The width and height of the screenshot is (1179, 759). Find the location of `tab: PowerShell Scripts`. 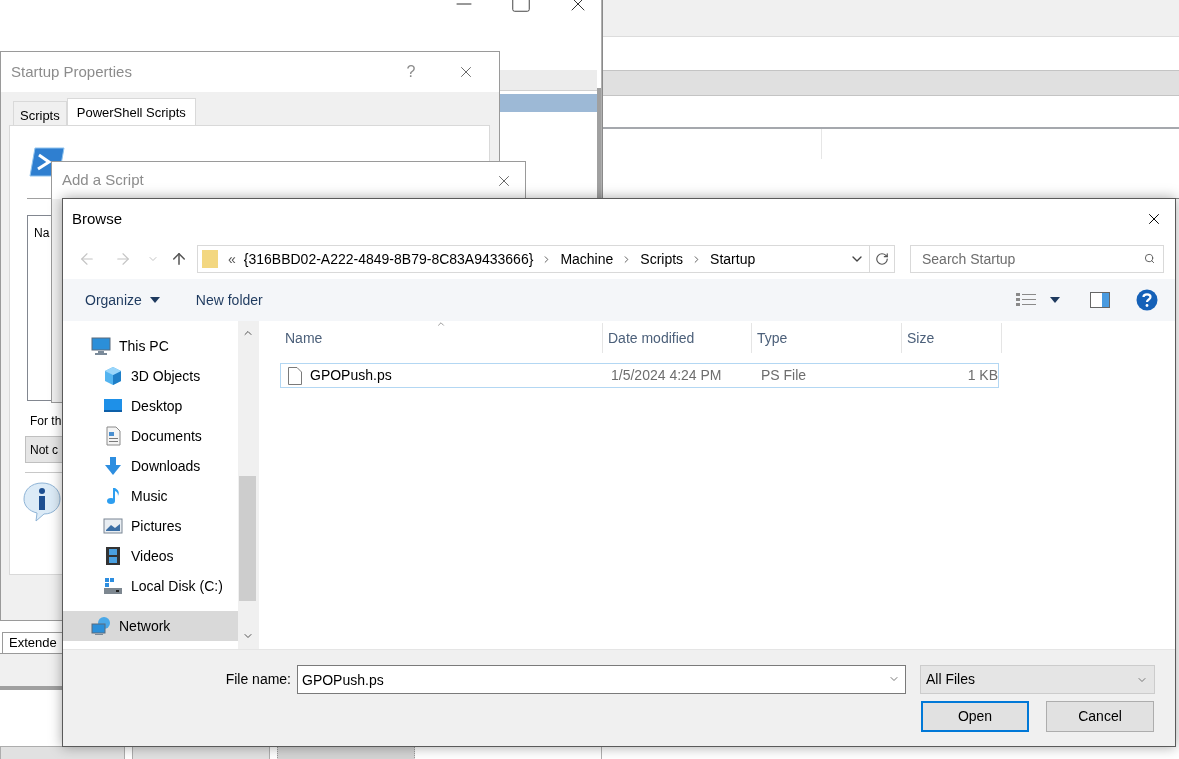

tab: PowerShell Scripts is located at coordinates (131, 111).